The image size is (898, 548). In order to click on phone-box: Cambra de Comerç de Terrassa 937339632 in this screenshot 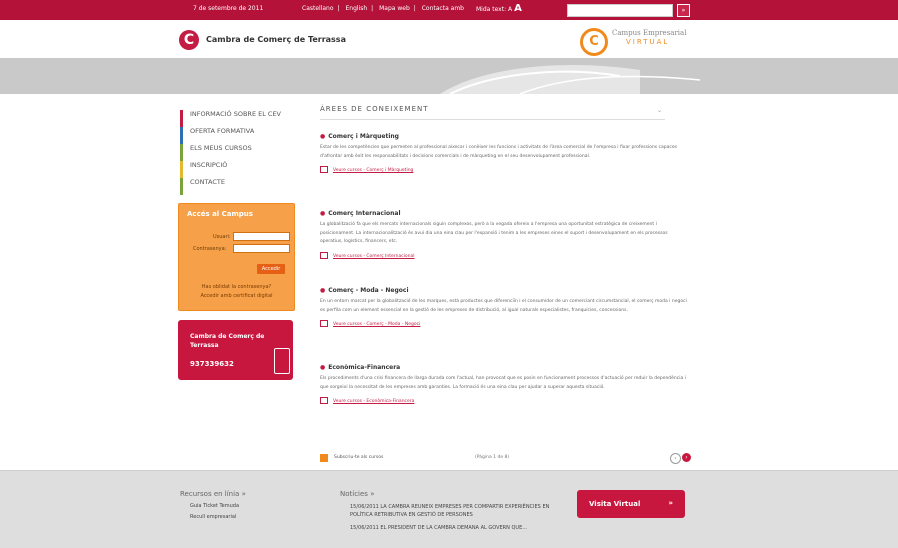, I will do `click(235, 350)`.